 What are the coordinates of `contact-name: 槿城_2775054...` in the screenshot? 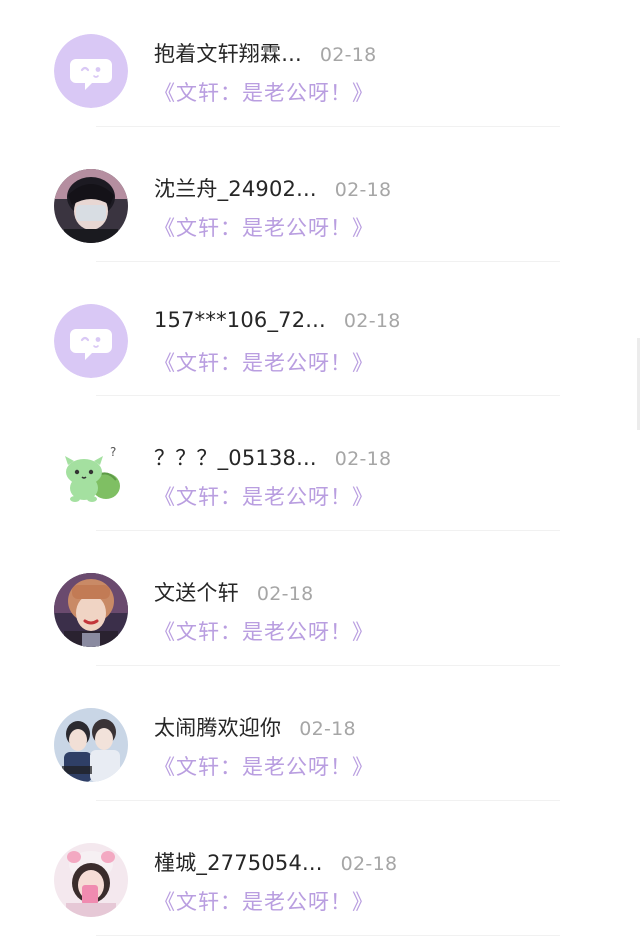 It's located at (238, 862).